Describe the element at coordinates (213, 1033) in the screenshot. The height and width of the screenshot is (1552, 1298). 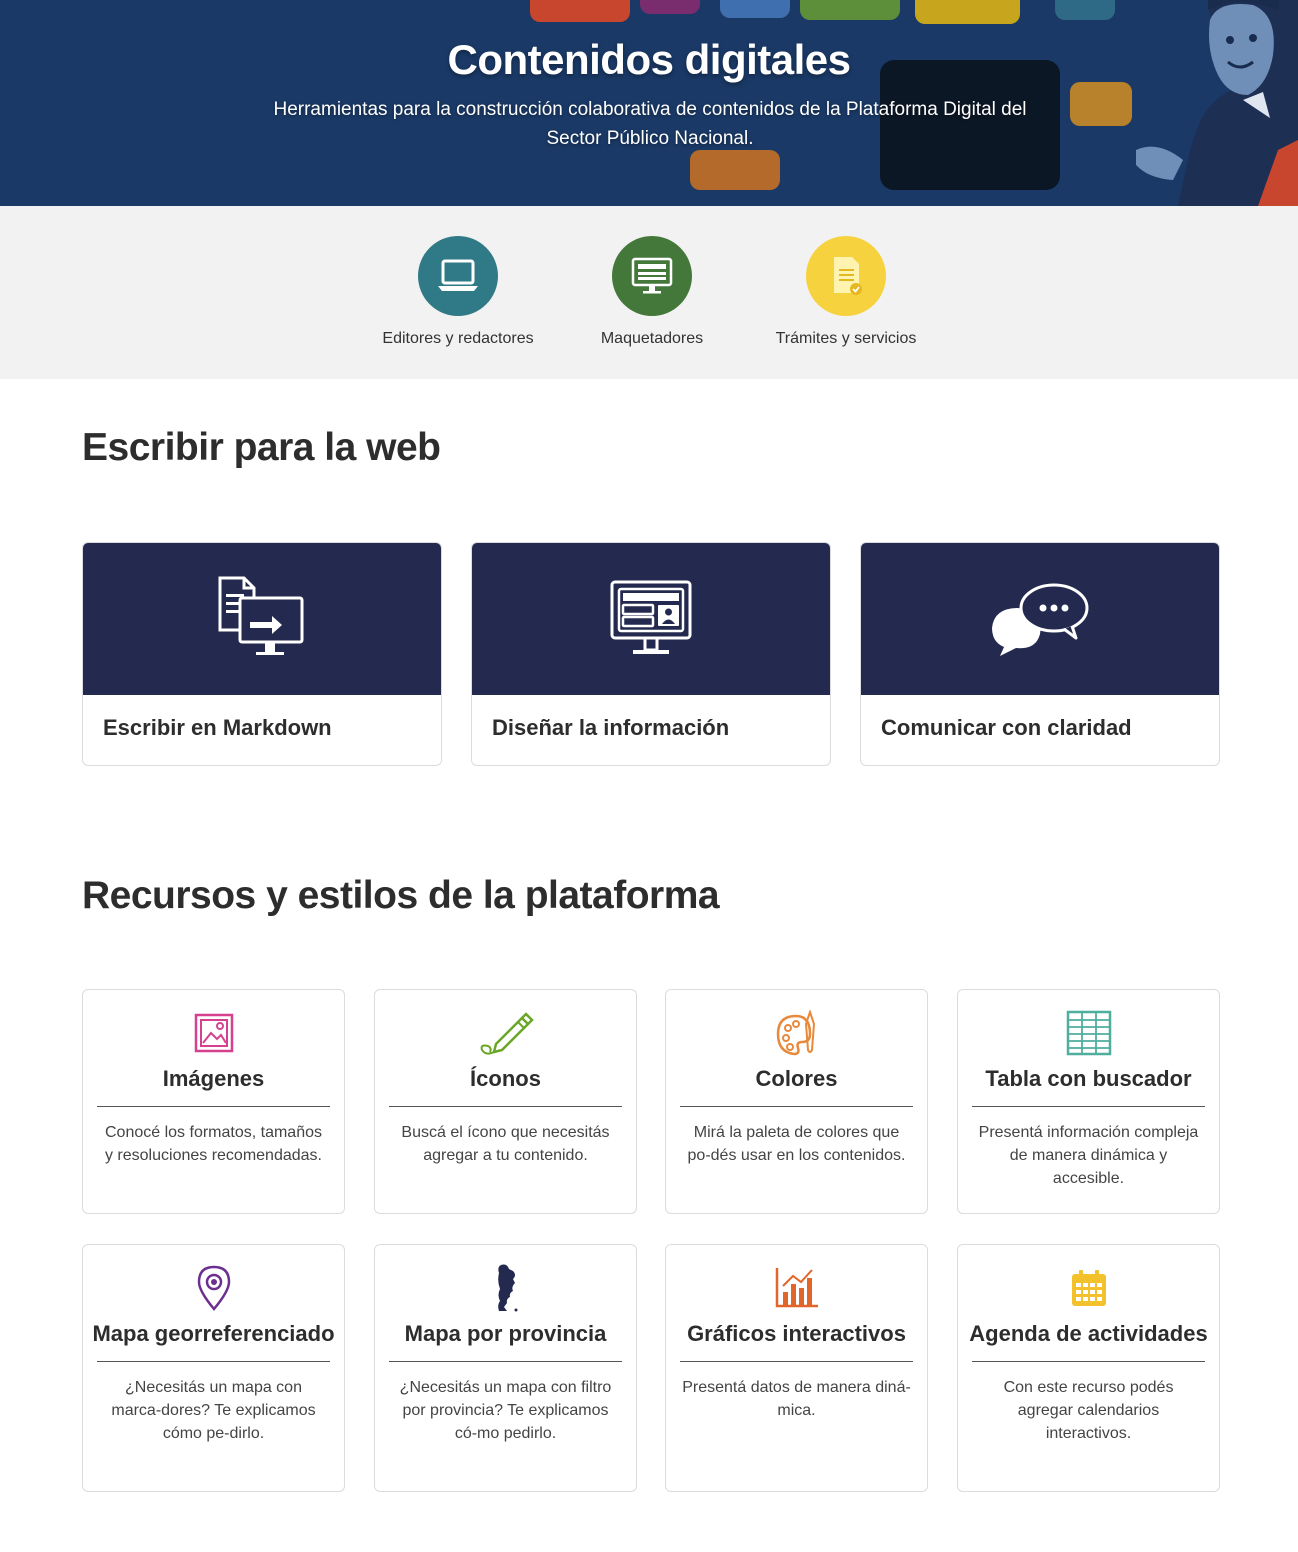
I see `image-icon` at that location.